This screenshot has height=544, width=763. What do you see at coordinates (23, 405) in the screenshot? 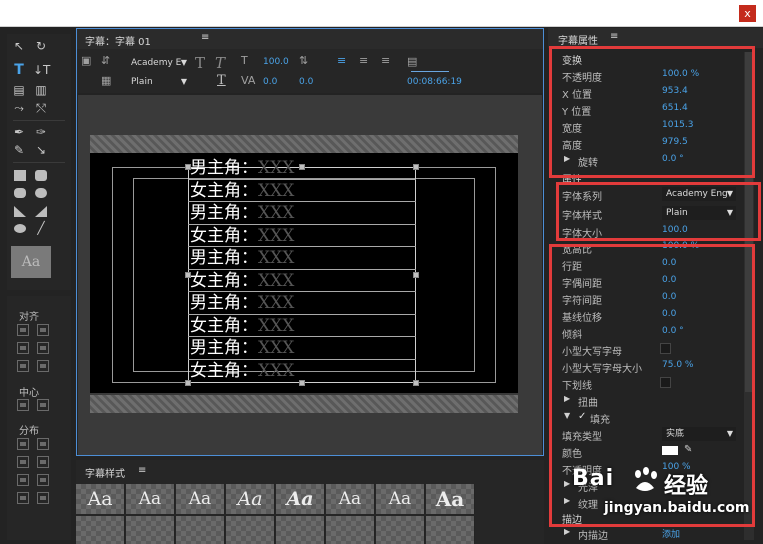
I see `center-horizontal-icon` at bounding box center [23, 405].